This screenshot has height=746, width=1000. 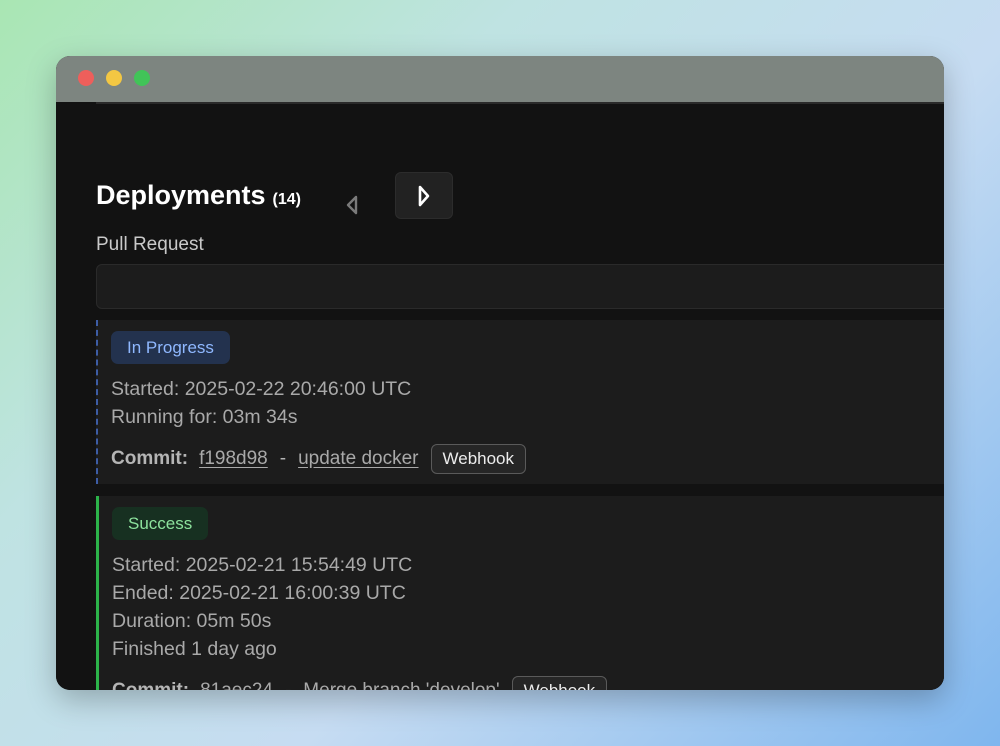 What do you see at coordinates (204, 417) in the screenshot?
I see `running-duration: Running for: 03m 34s` at bounding box center [204, 417].